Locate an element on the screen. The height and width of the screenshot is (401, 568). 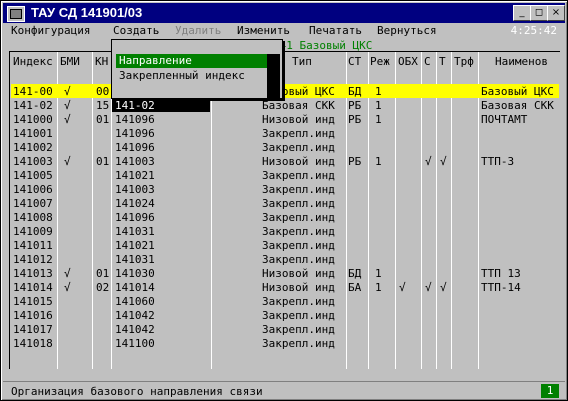
cell-index: 141005 is located at coordinates (33, 175).